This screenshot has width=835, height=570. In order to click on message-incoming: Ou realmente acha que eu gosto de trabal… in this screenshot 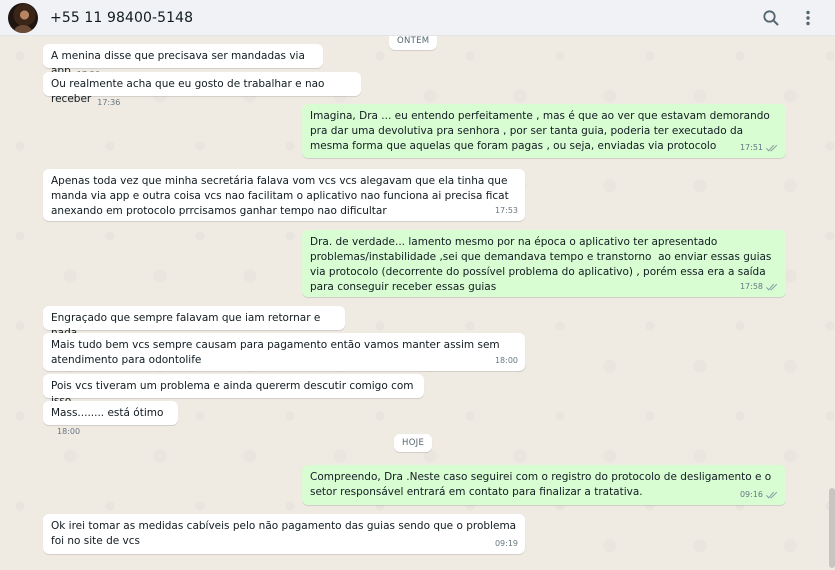, I will do `click(202, 89)`.